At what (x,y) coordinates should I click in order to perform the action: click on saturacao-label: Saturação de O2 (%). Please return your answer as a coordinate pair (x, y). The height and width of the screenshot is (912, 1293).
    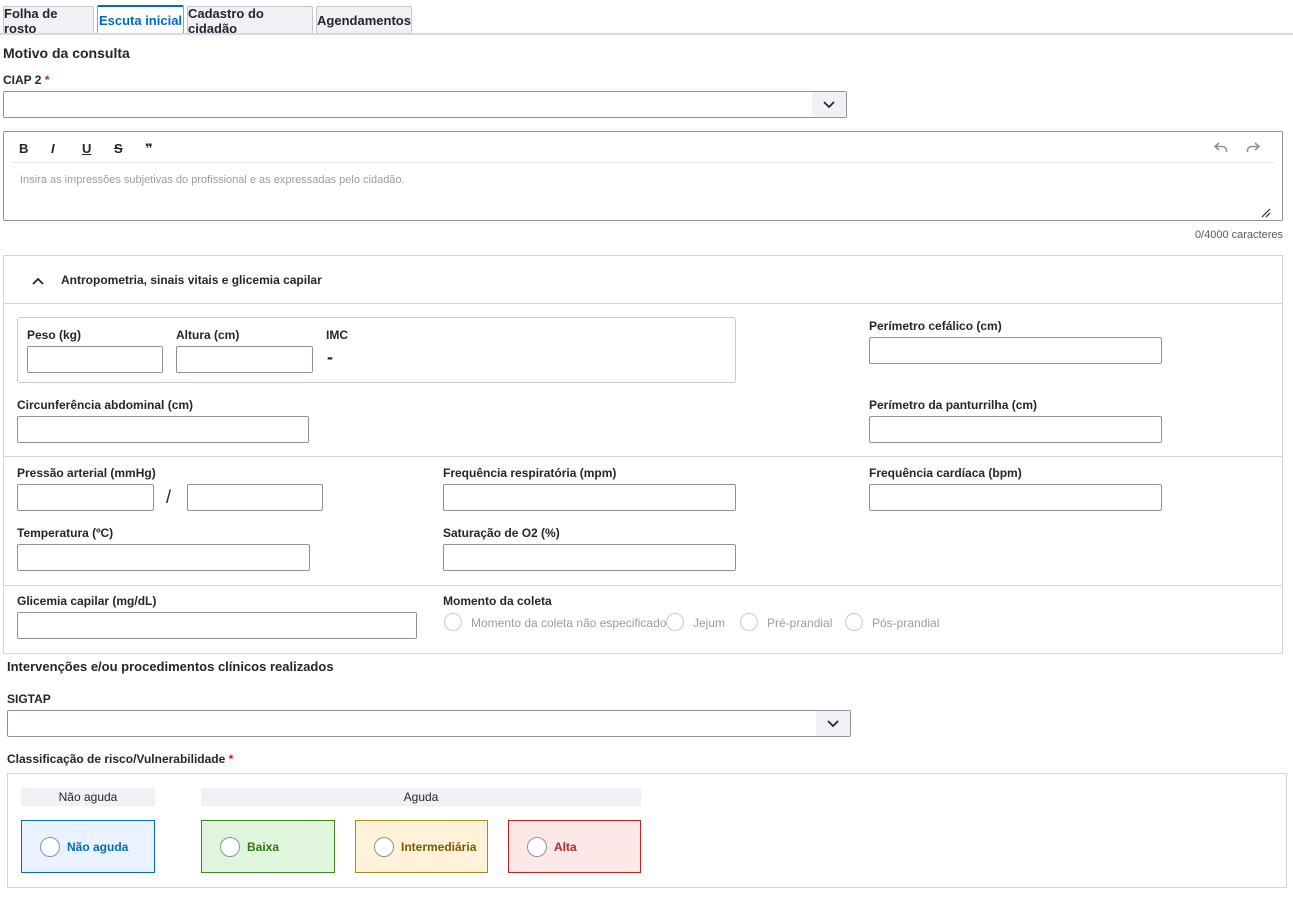
    Looking at the image, I should click on (501, 533).